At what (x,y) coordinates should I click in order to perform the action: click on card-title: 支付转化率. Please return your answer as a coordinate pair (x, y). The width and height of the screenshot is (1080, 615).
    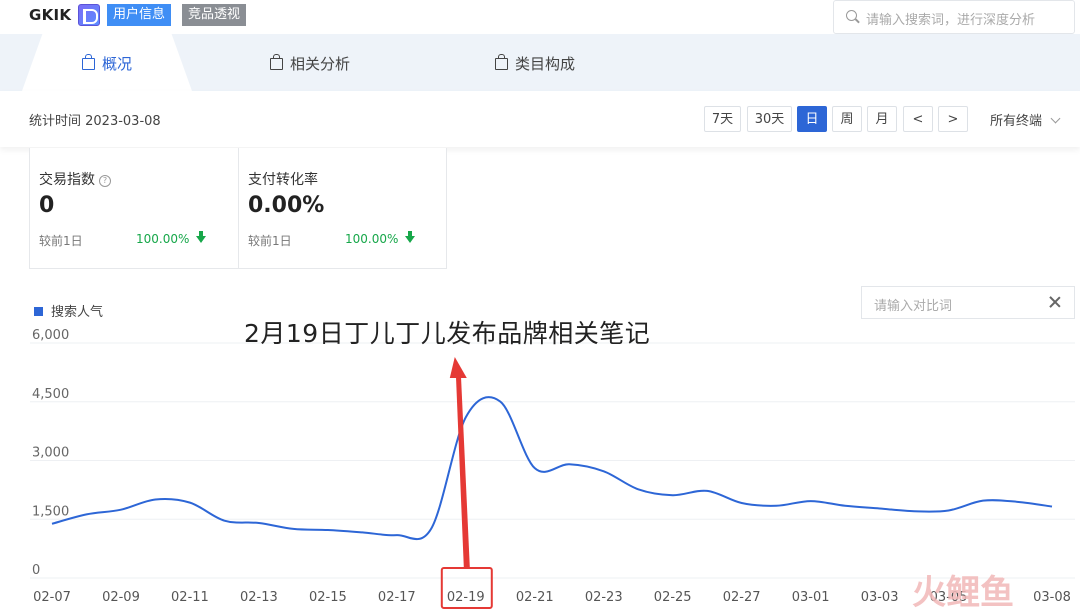
    Looking at the image, I should click on (283, 180).